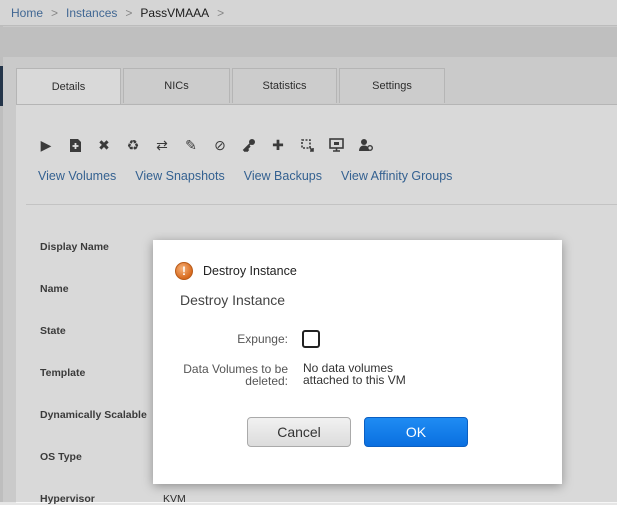  What do you see at coordinates (235, 375) in the screenshot?
I see `data-volumes-label: Data Volumes to be deleted:` at bounding box center [235, 375].